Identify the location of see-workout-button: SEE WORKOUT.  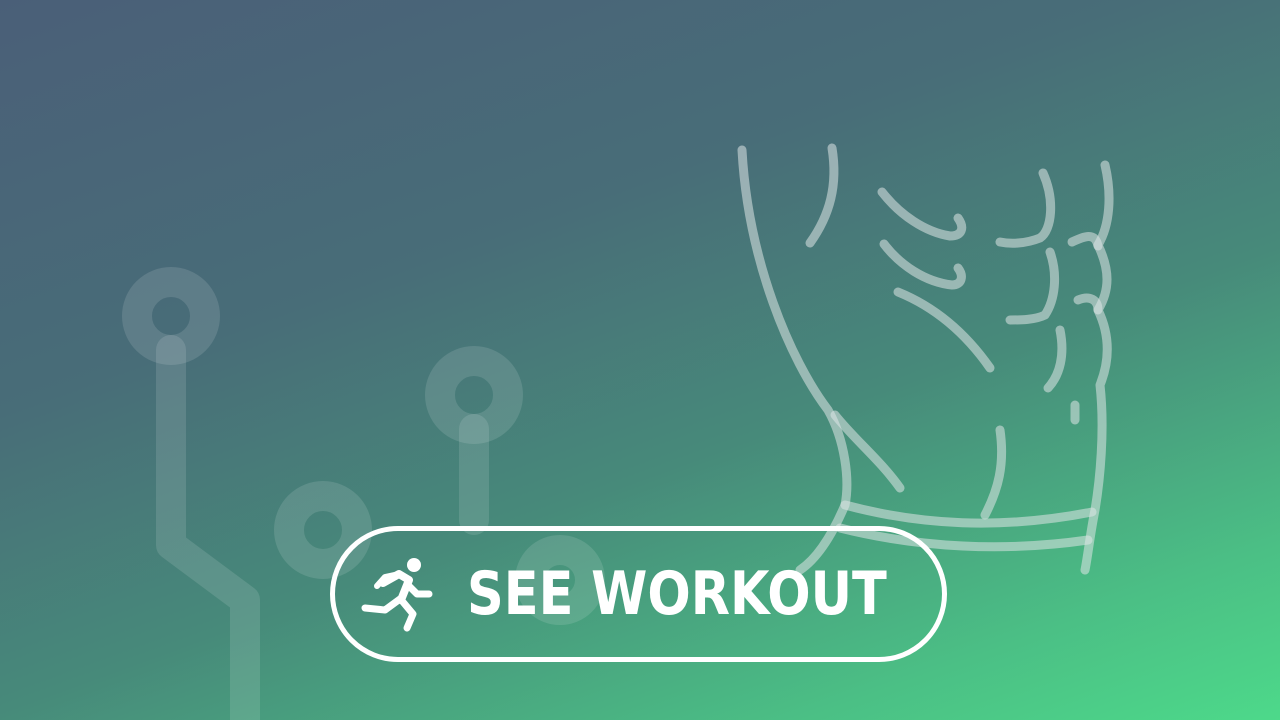
(638, 594).